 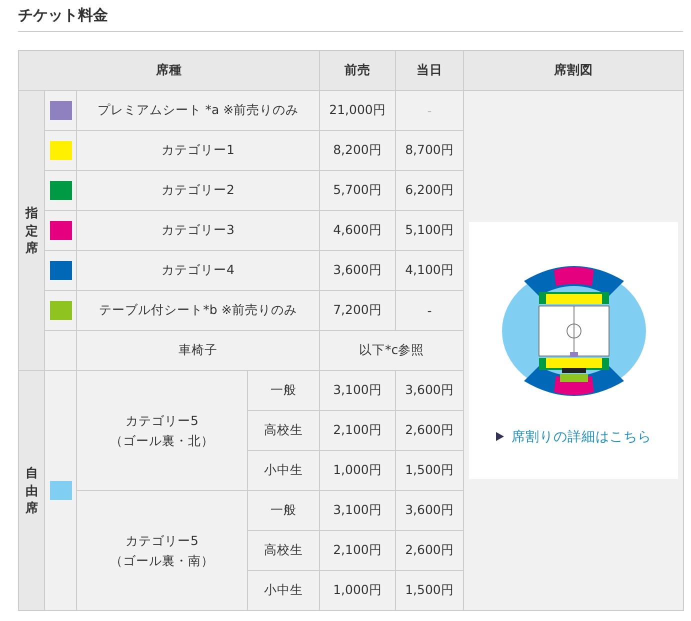 I want to click on table-cell: 8,700円, so click(x=430, y=150).